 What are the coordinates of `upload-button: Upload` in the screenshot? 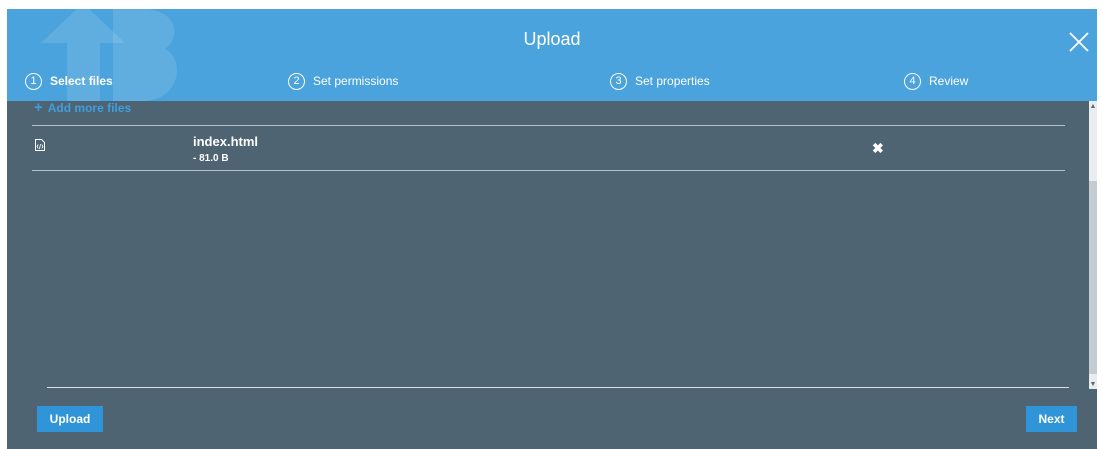 It's located at (70, 419).